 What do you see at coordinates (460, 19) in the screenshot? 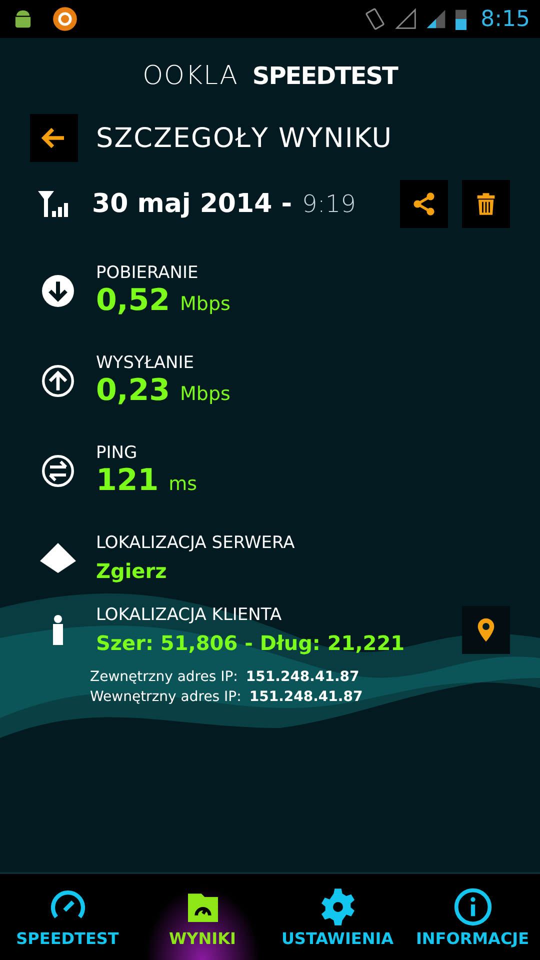
I see `battery-icon` at bounding box center [460, 19].